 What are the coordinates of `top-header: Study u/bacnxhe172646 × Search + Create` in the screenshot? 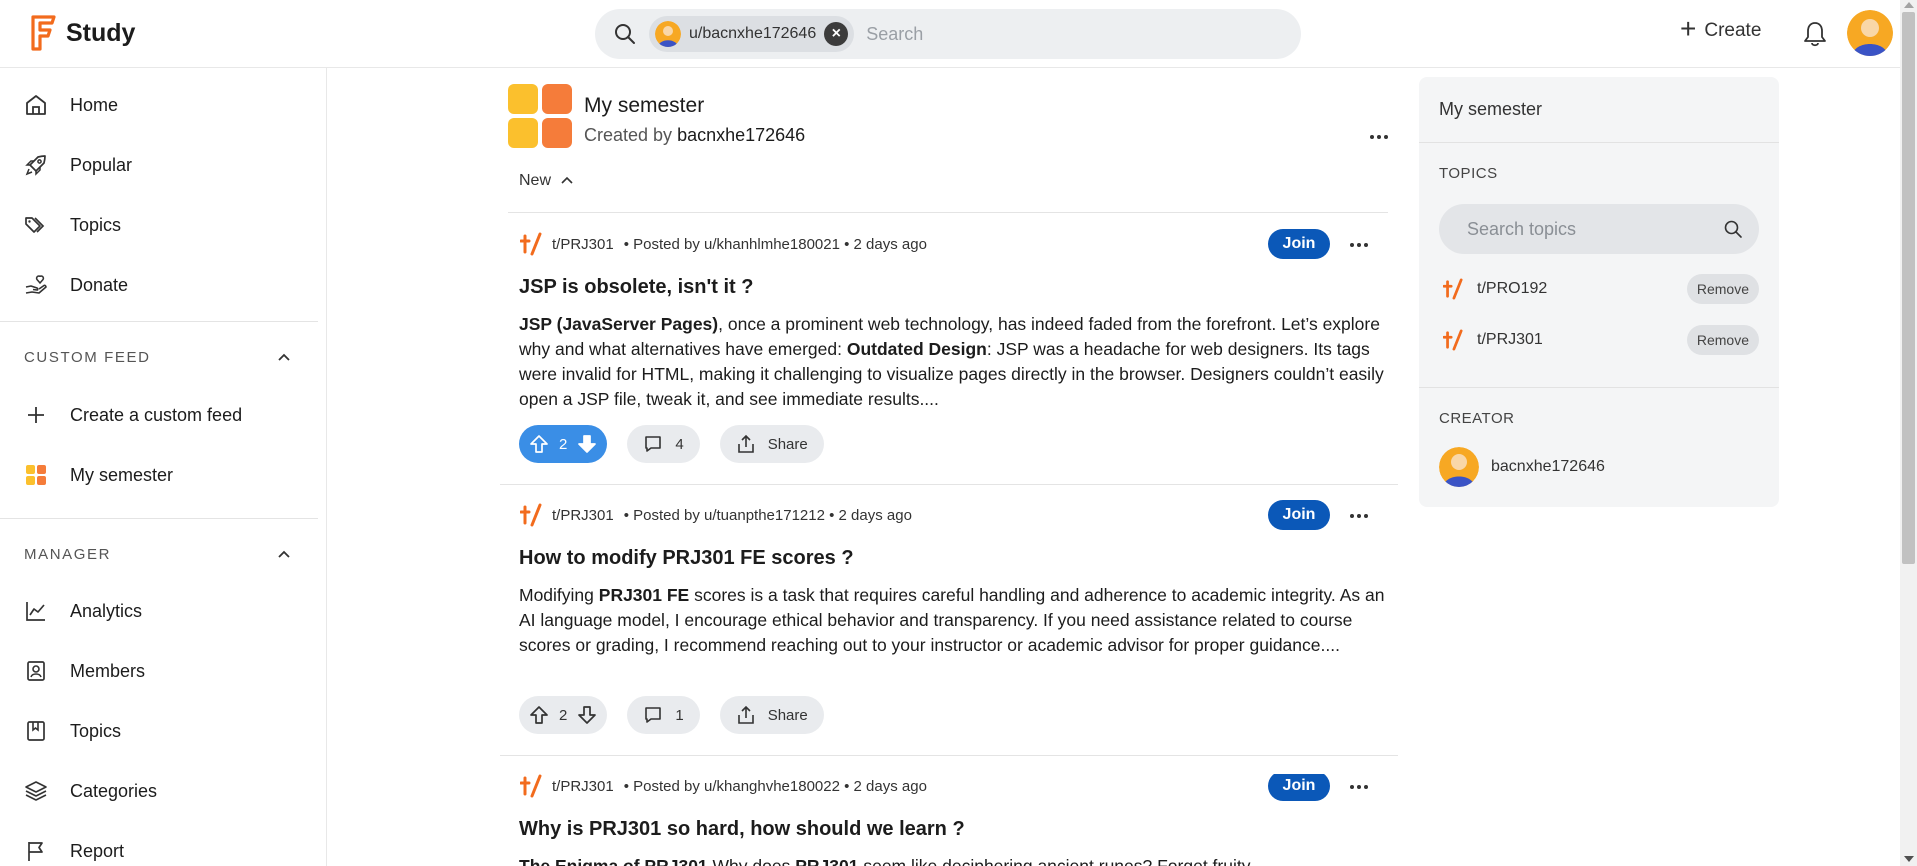 It's located at (950, 34).